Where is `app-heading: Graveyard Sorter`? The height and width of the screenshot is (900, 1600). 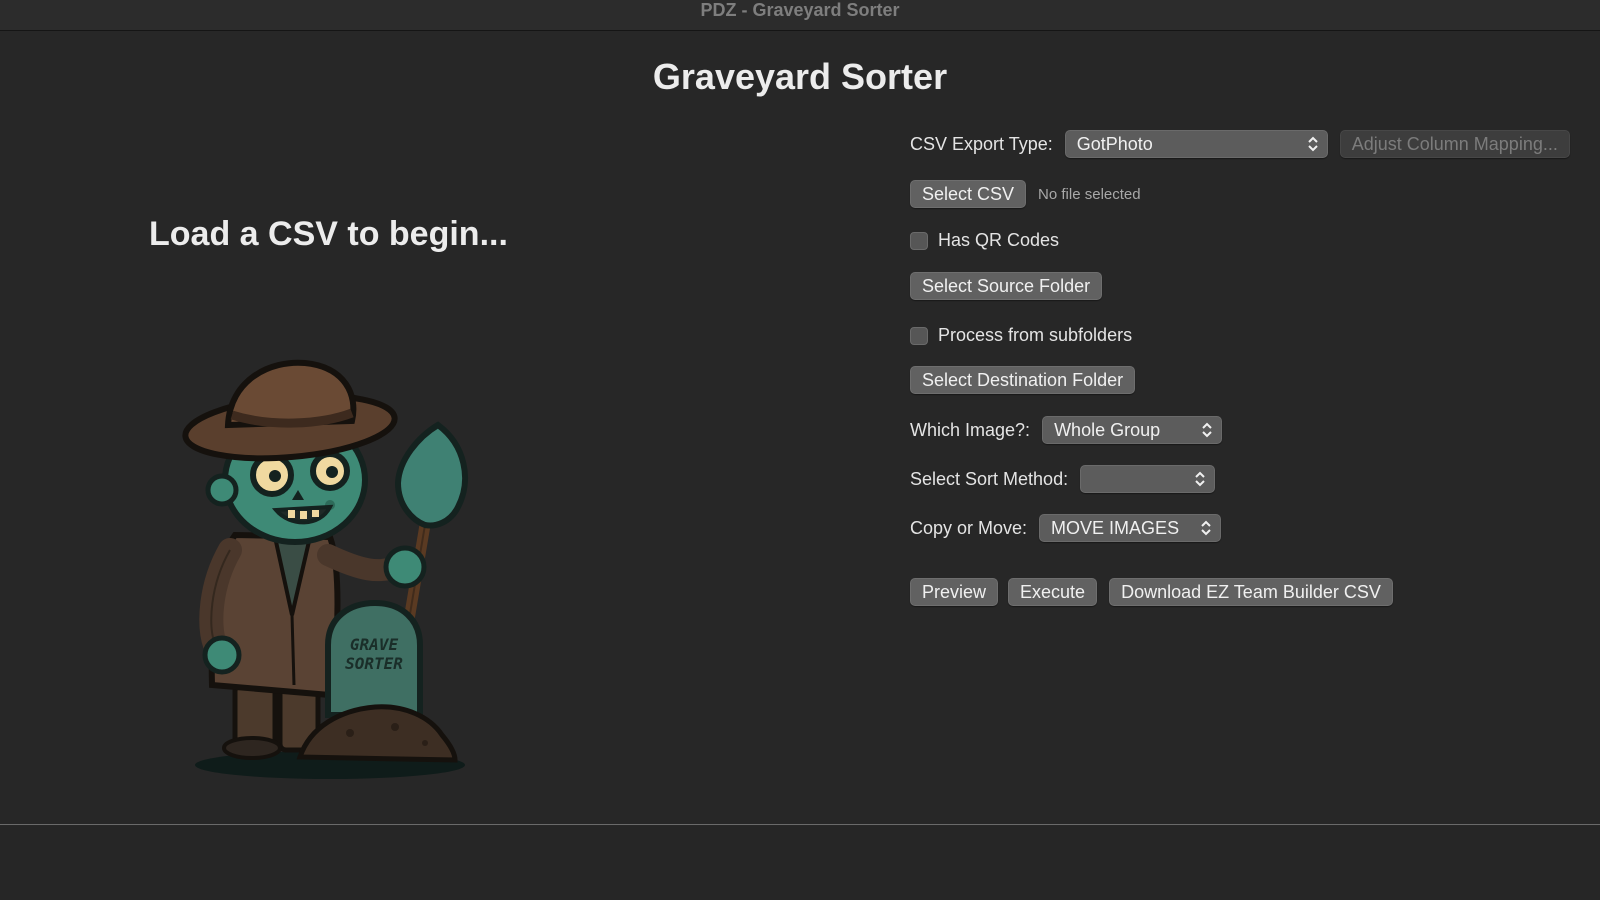
app-heading: Graveyard Sorter is located at coordinates (800, 76).